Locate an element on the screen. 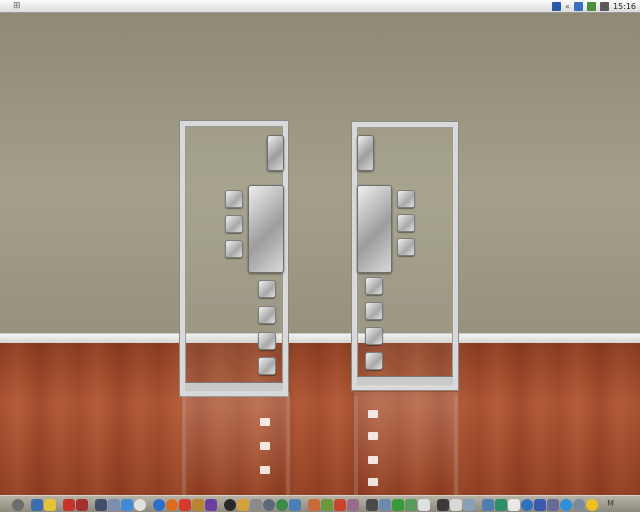 The height and width of the screenshot is (512, 640). finder-icon is located at coordinates (127, 504).